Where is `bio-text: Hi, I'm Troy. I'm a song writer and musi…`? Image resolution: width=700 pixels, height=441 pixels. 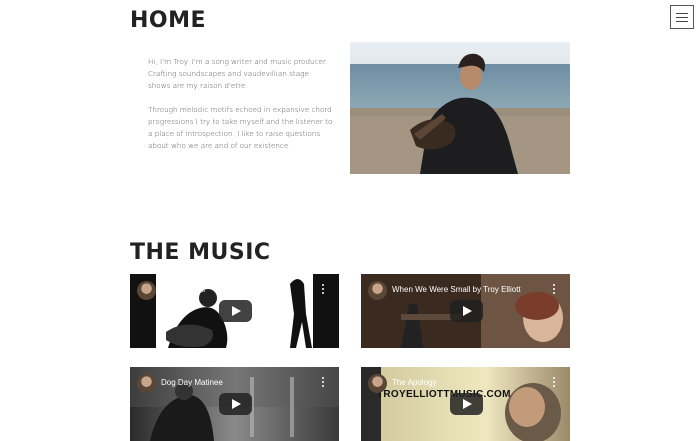
bio-text: Hi, I'm Troy. I'm a song writer and musi… is located at coordinates (240, 110).